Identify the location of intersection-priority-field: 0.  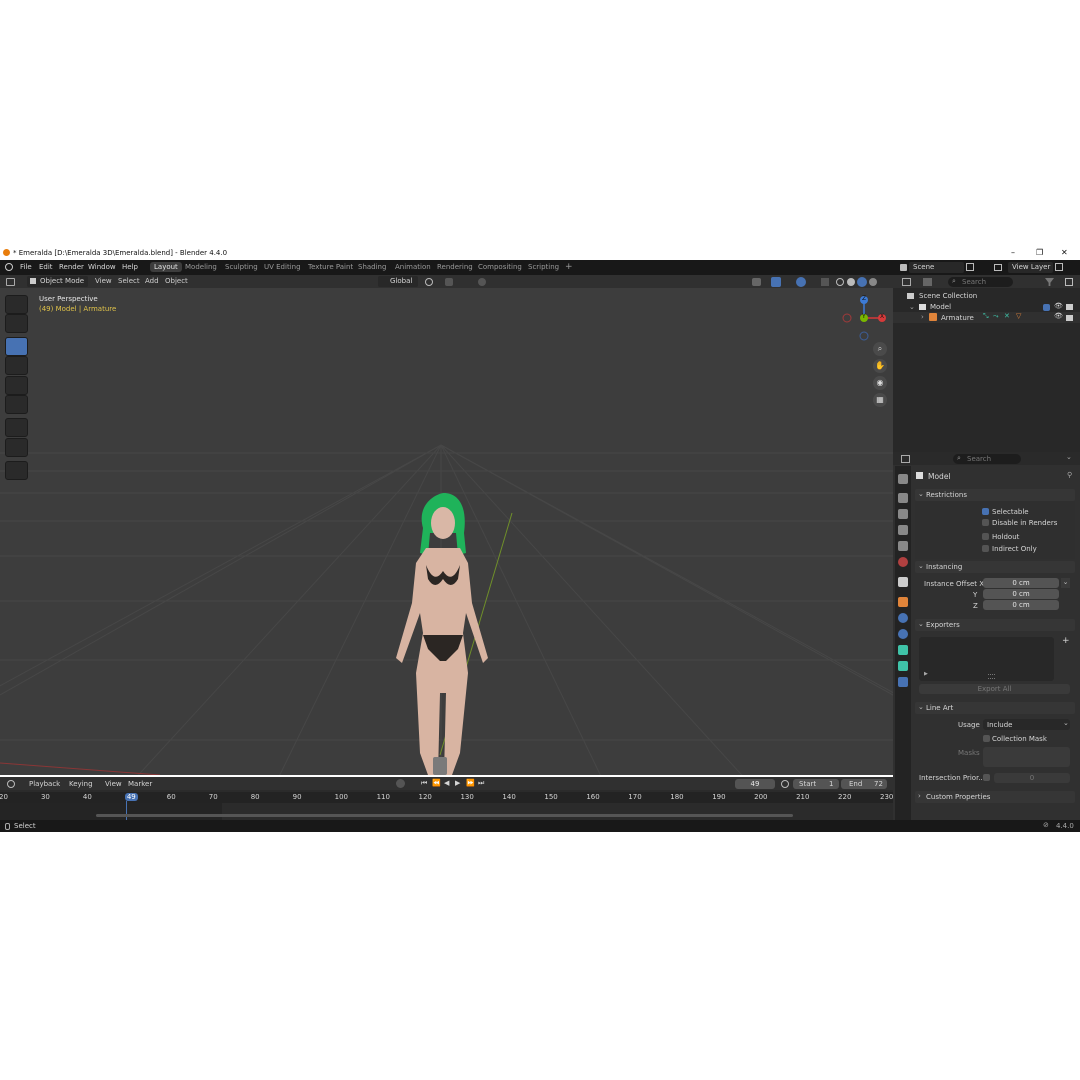
(1032, 778).